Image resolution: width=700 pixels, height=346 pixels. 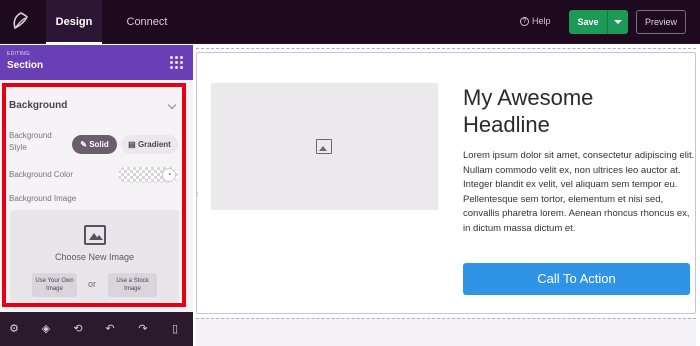 I want to click on help-link: ? Help, so click(x=535, y=21).